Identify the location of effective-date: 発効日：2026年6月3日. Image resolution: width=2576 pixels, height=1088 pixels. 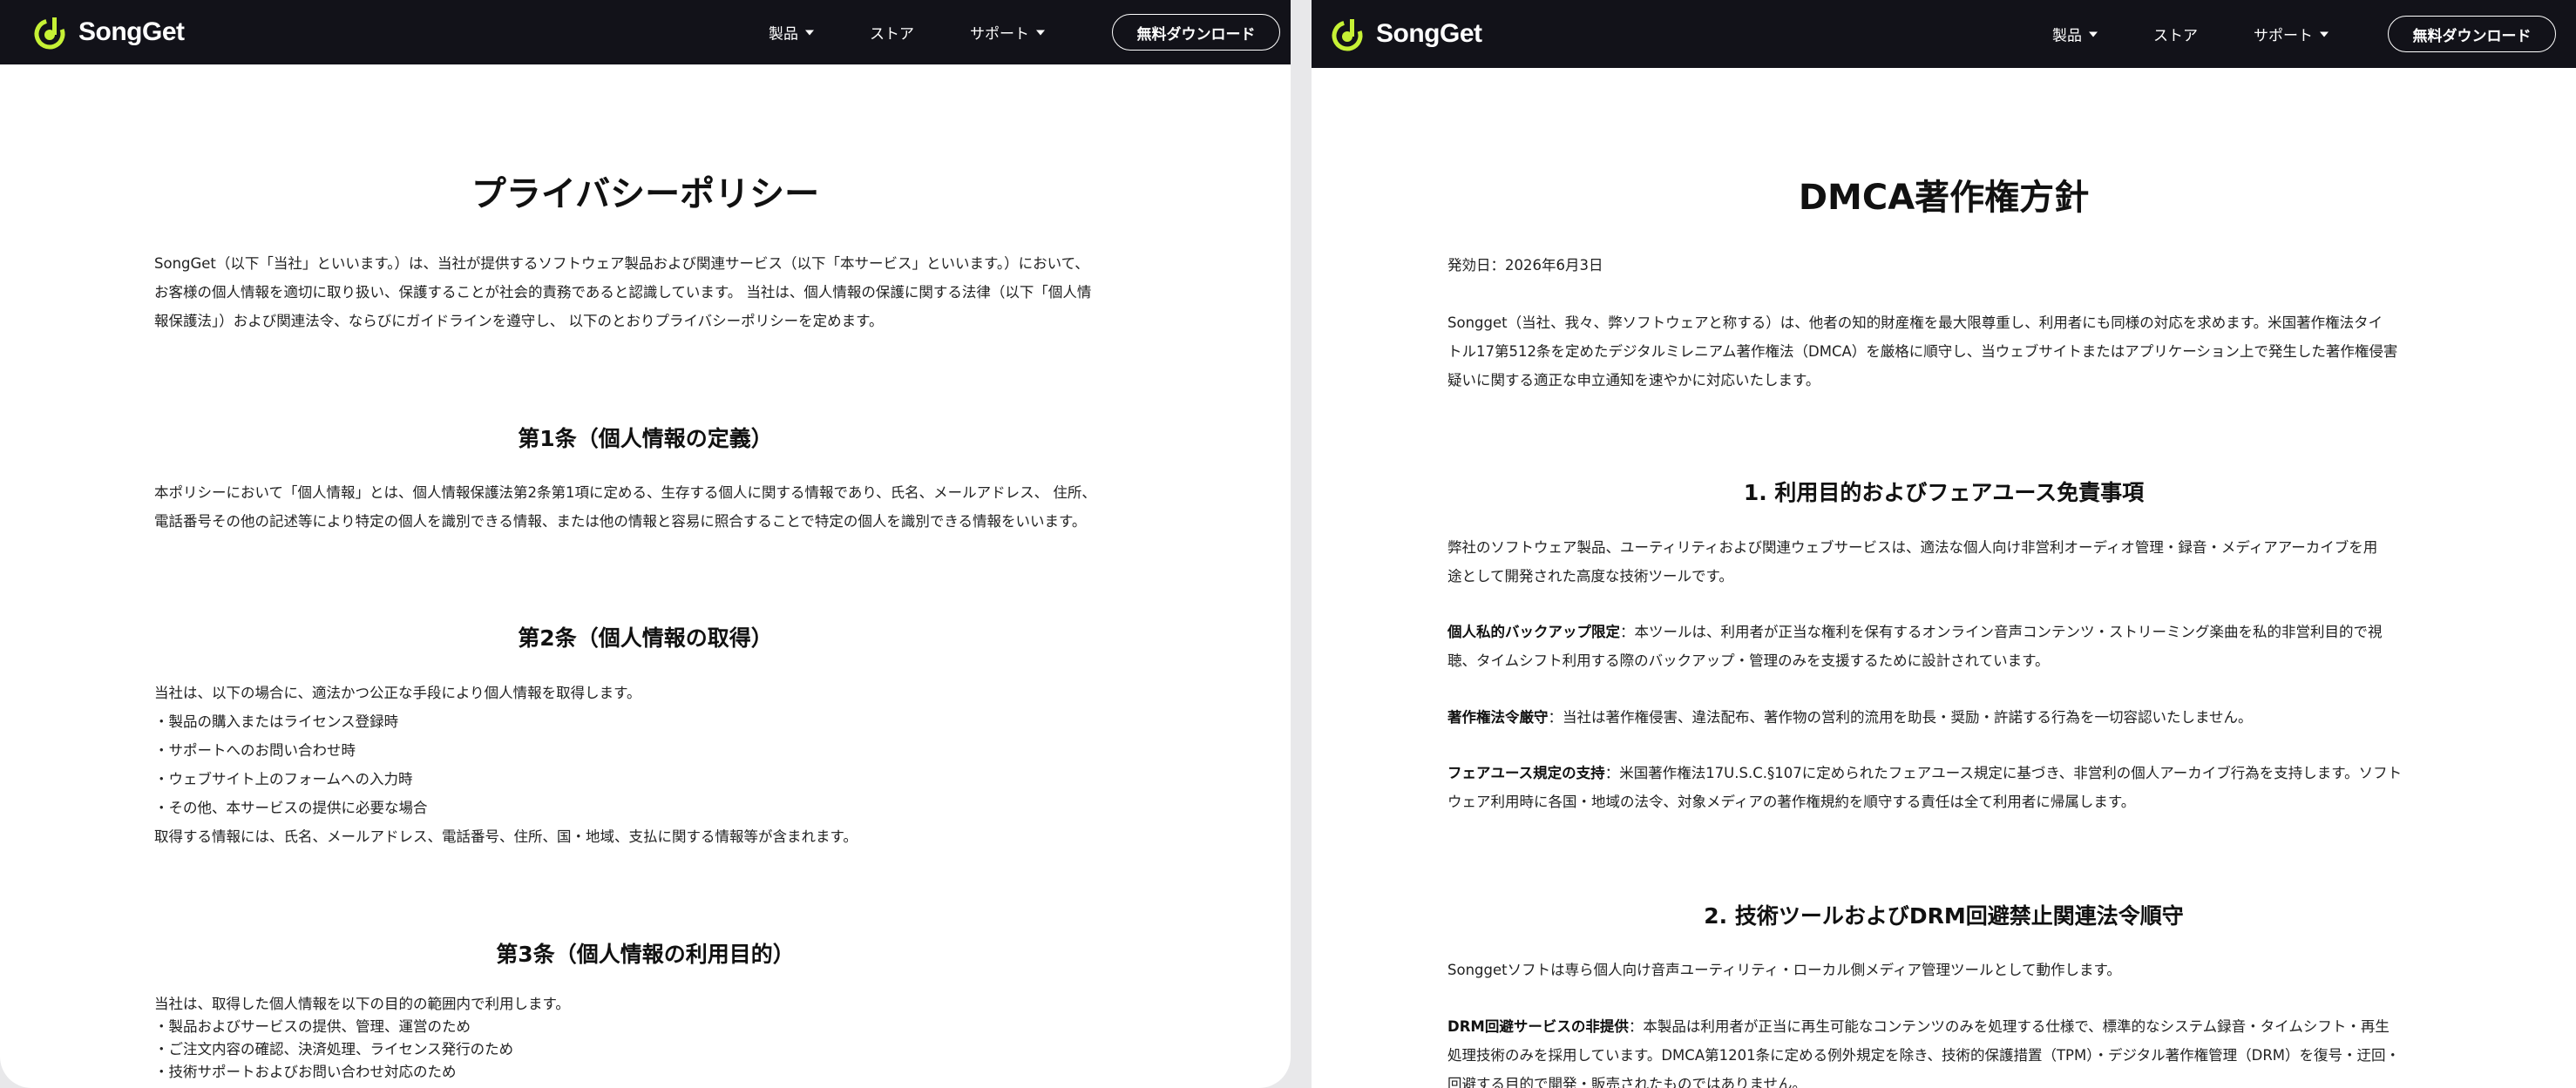
(1525, 265).